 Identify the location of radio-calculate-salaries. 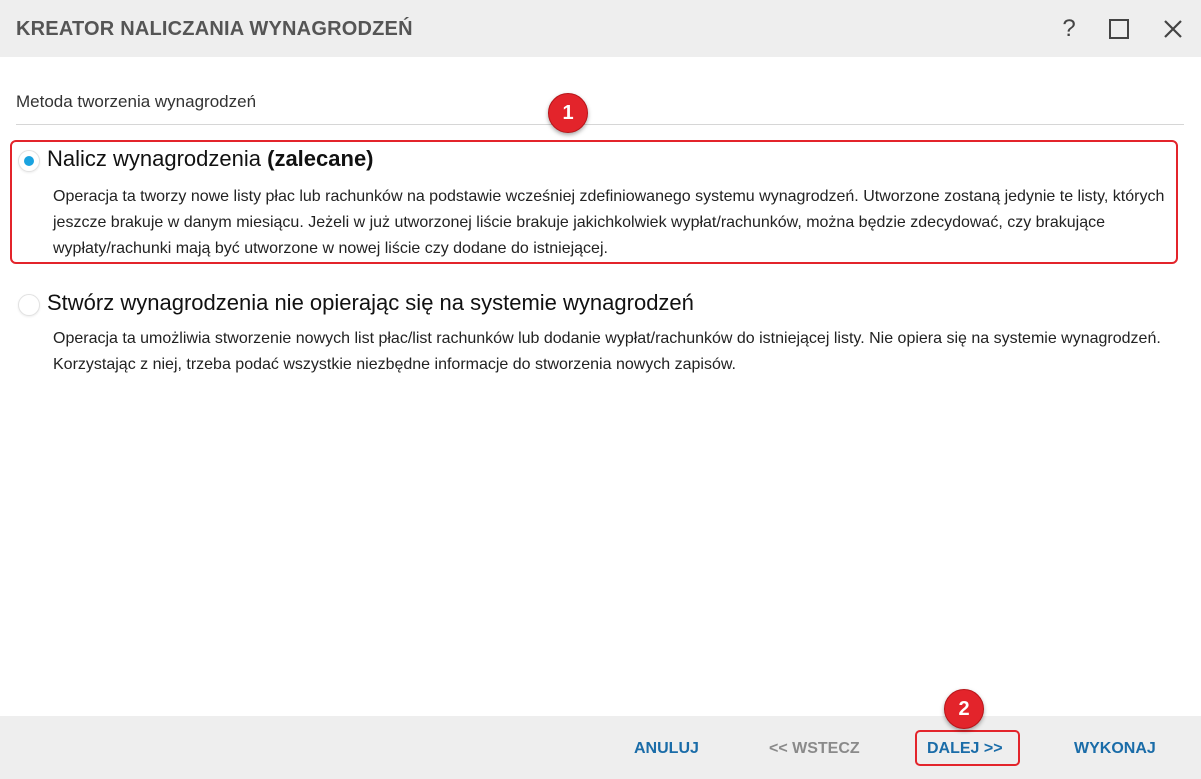
(29, 161).